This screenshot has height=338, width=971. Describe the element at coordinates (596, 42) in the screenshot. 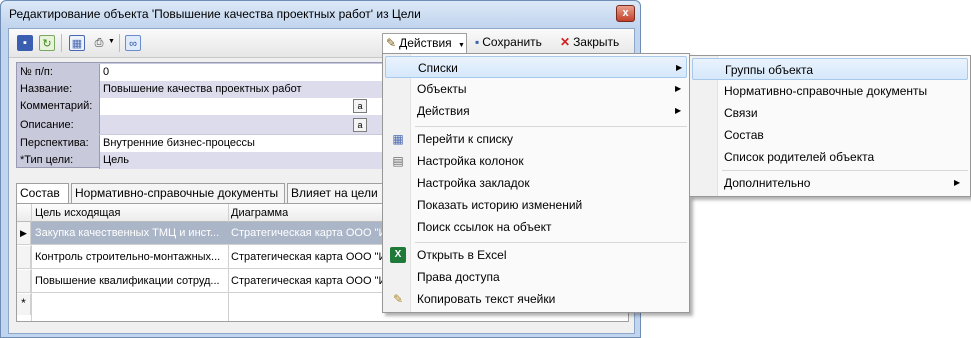

I see `close-label: Закрыть` at that location.